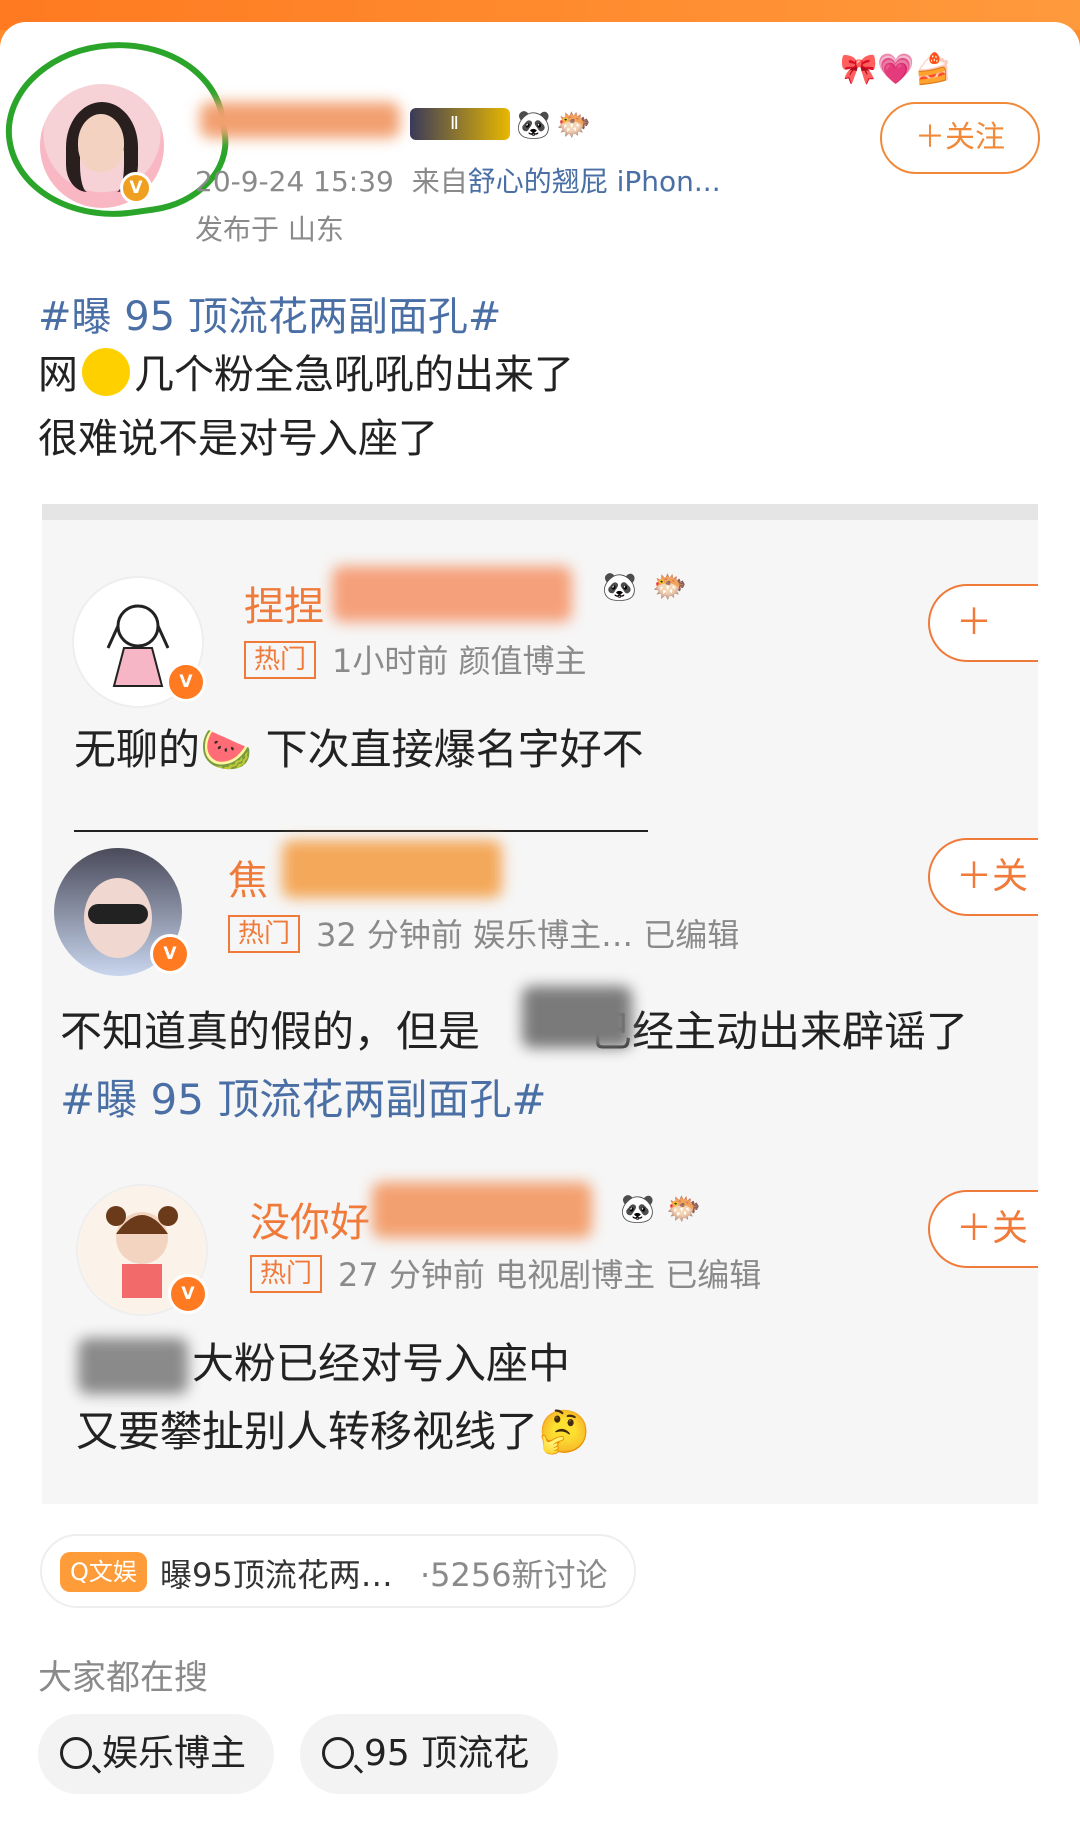  What do you see at coordinates (429, 1754) in the screenshot?
I see `search-chip-2: 95 顶流花` at bounding box center [429, 1754].